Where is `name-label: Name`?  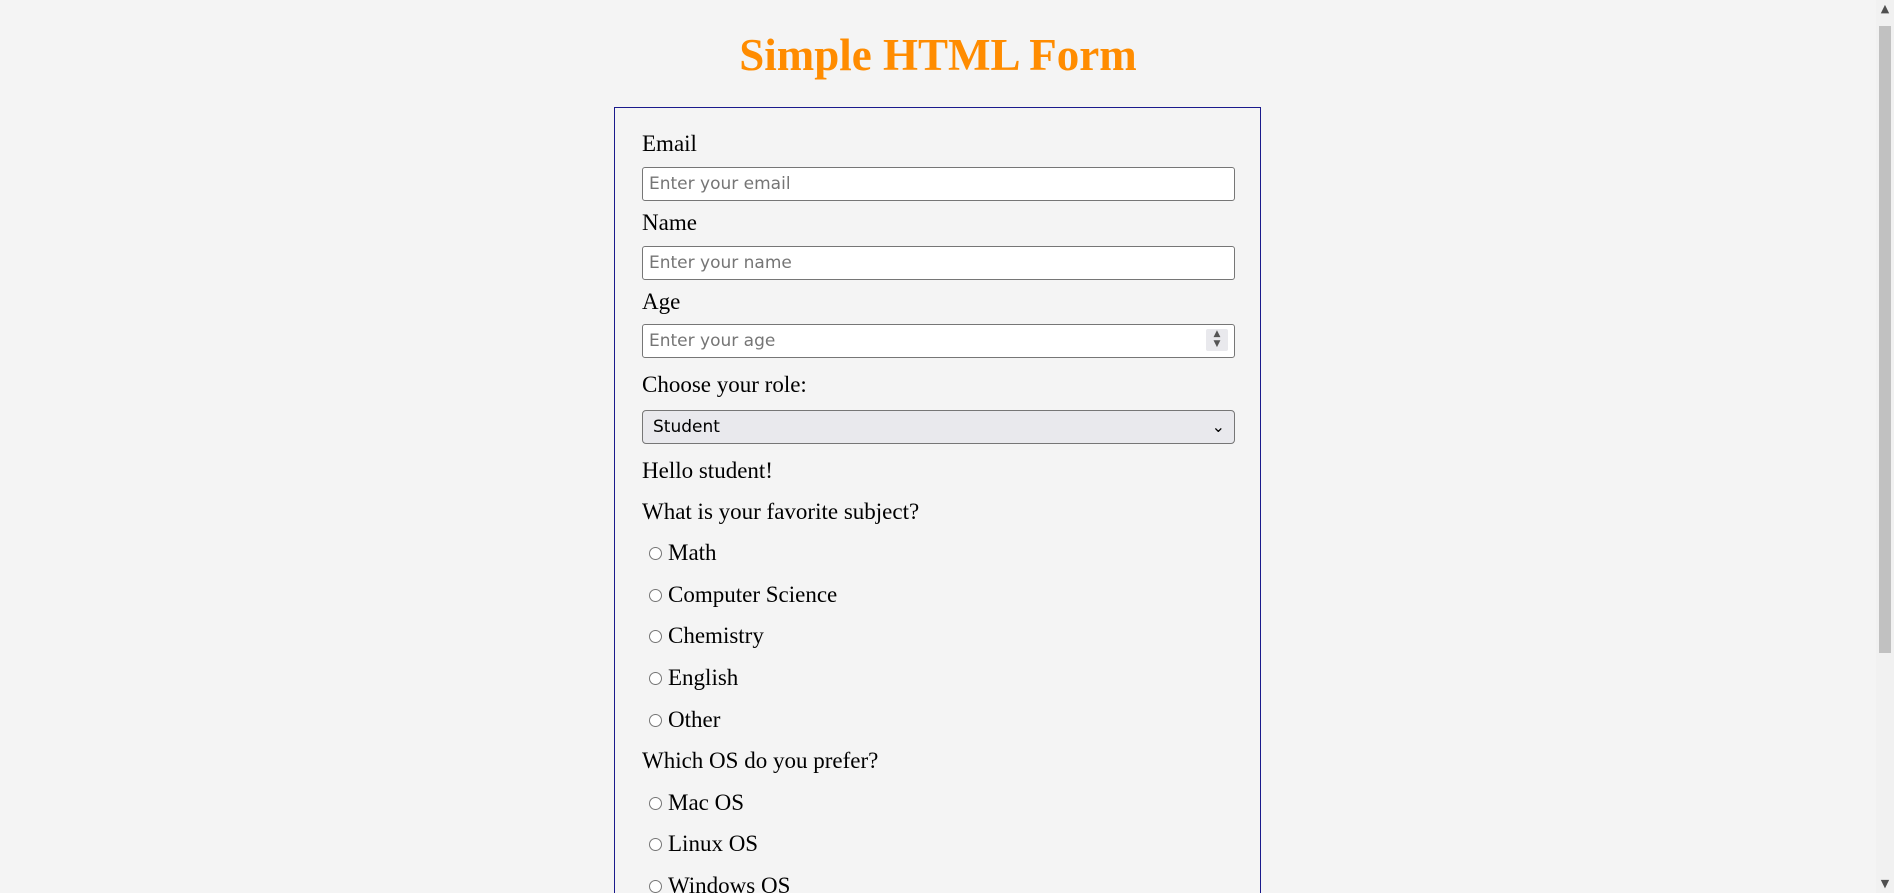 name-label: Name is located at coordinates (669, 222).